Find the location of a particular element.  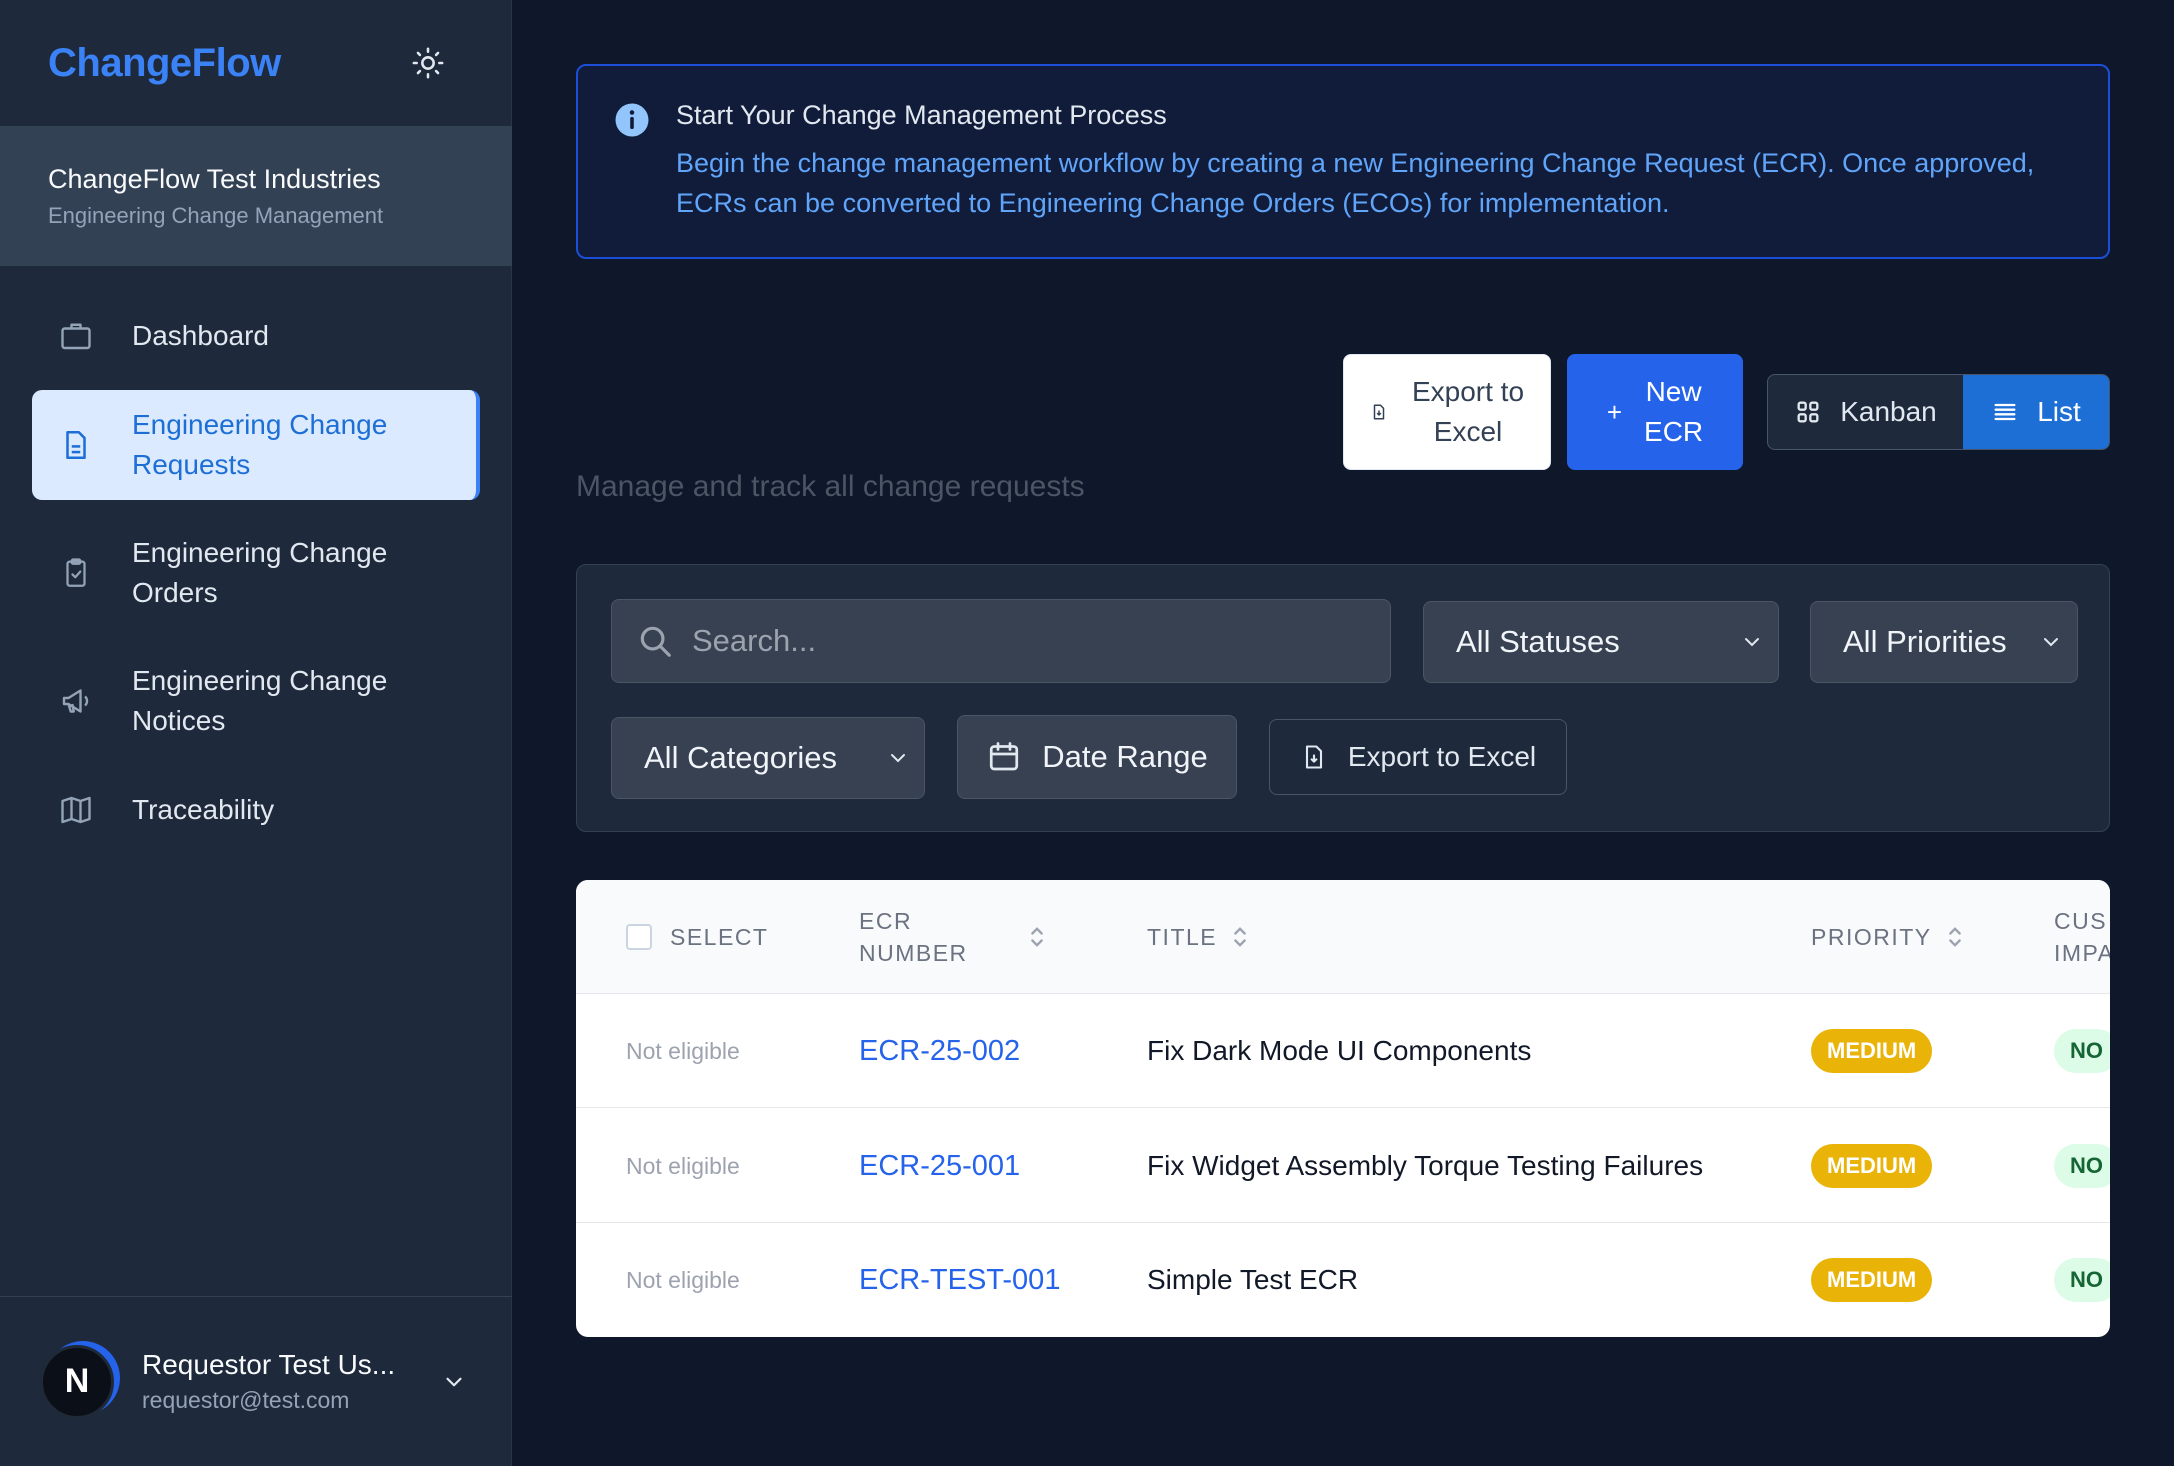

sidebar-item-label: Traceability is located at coordinates (203, 809).